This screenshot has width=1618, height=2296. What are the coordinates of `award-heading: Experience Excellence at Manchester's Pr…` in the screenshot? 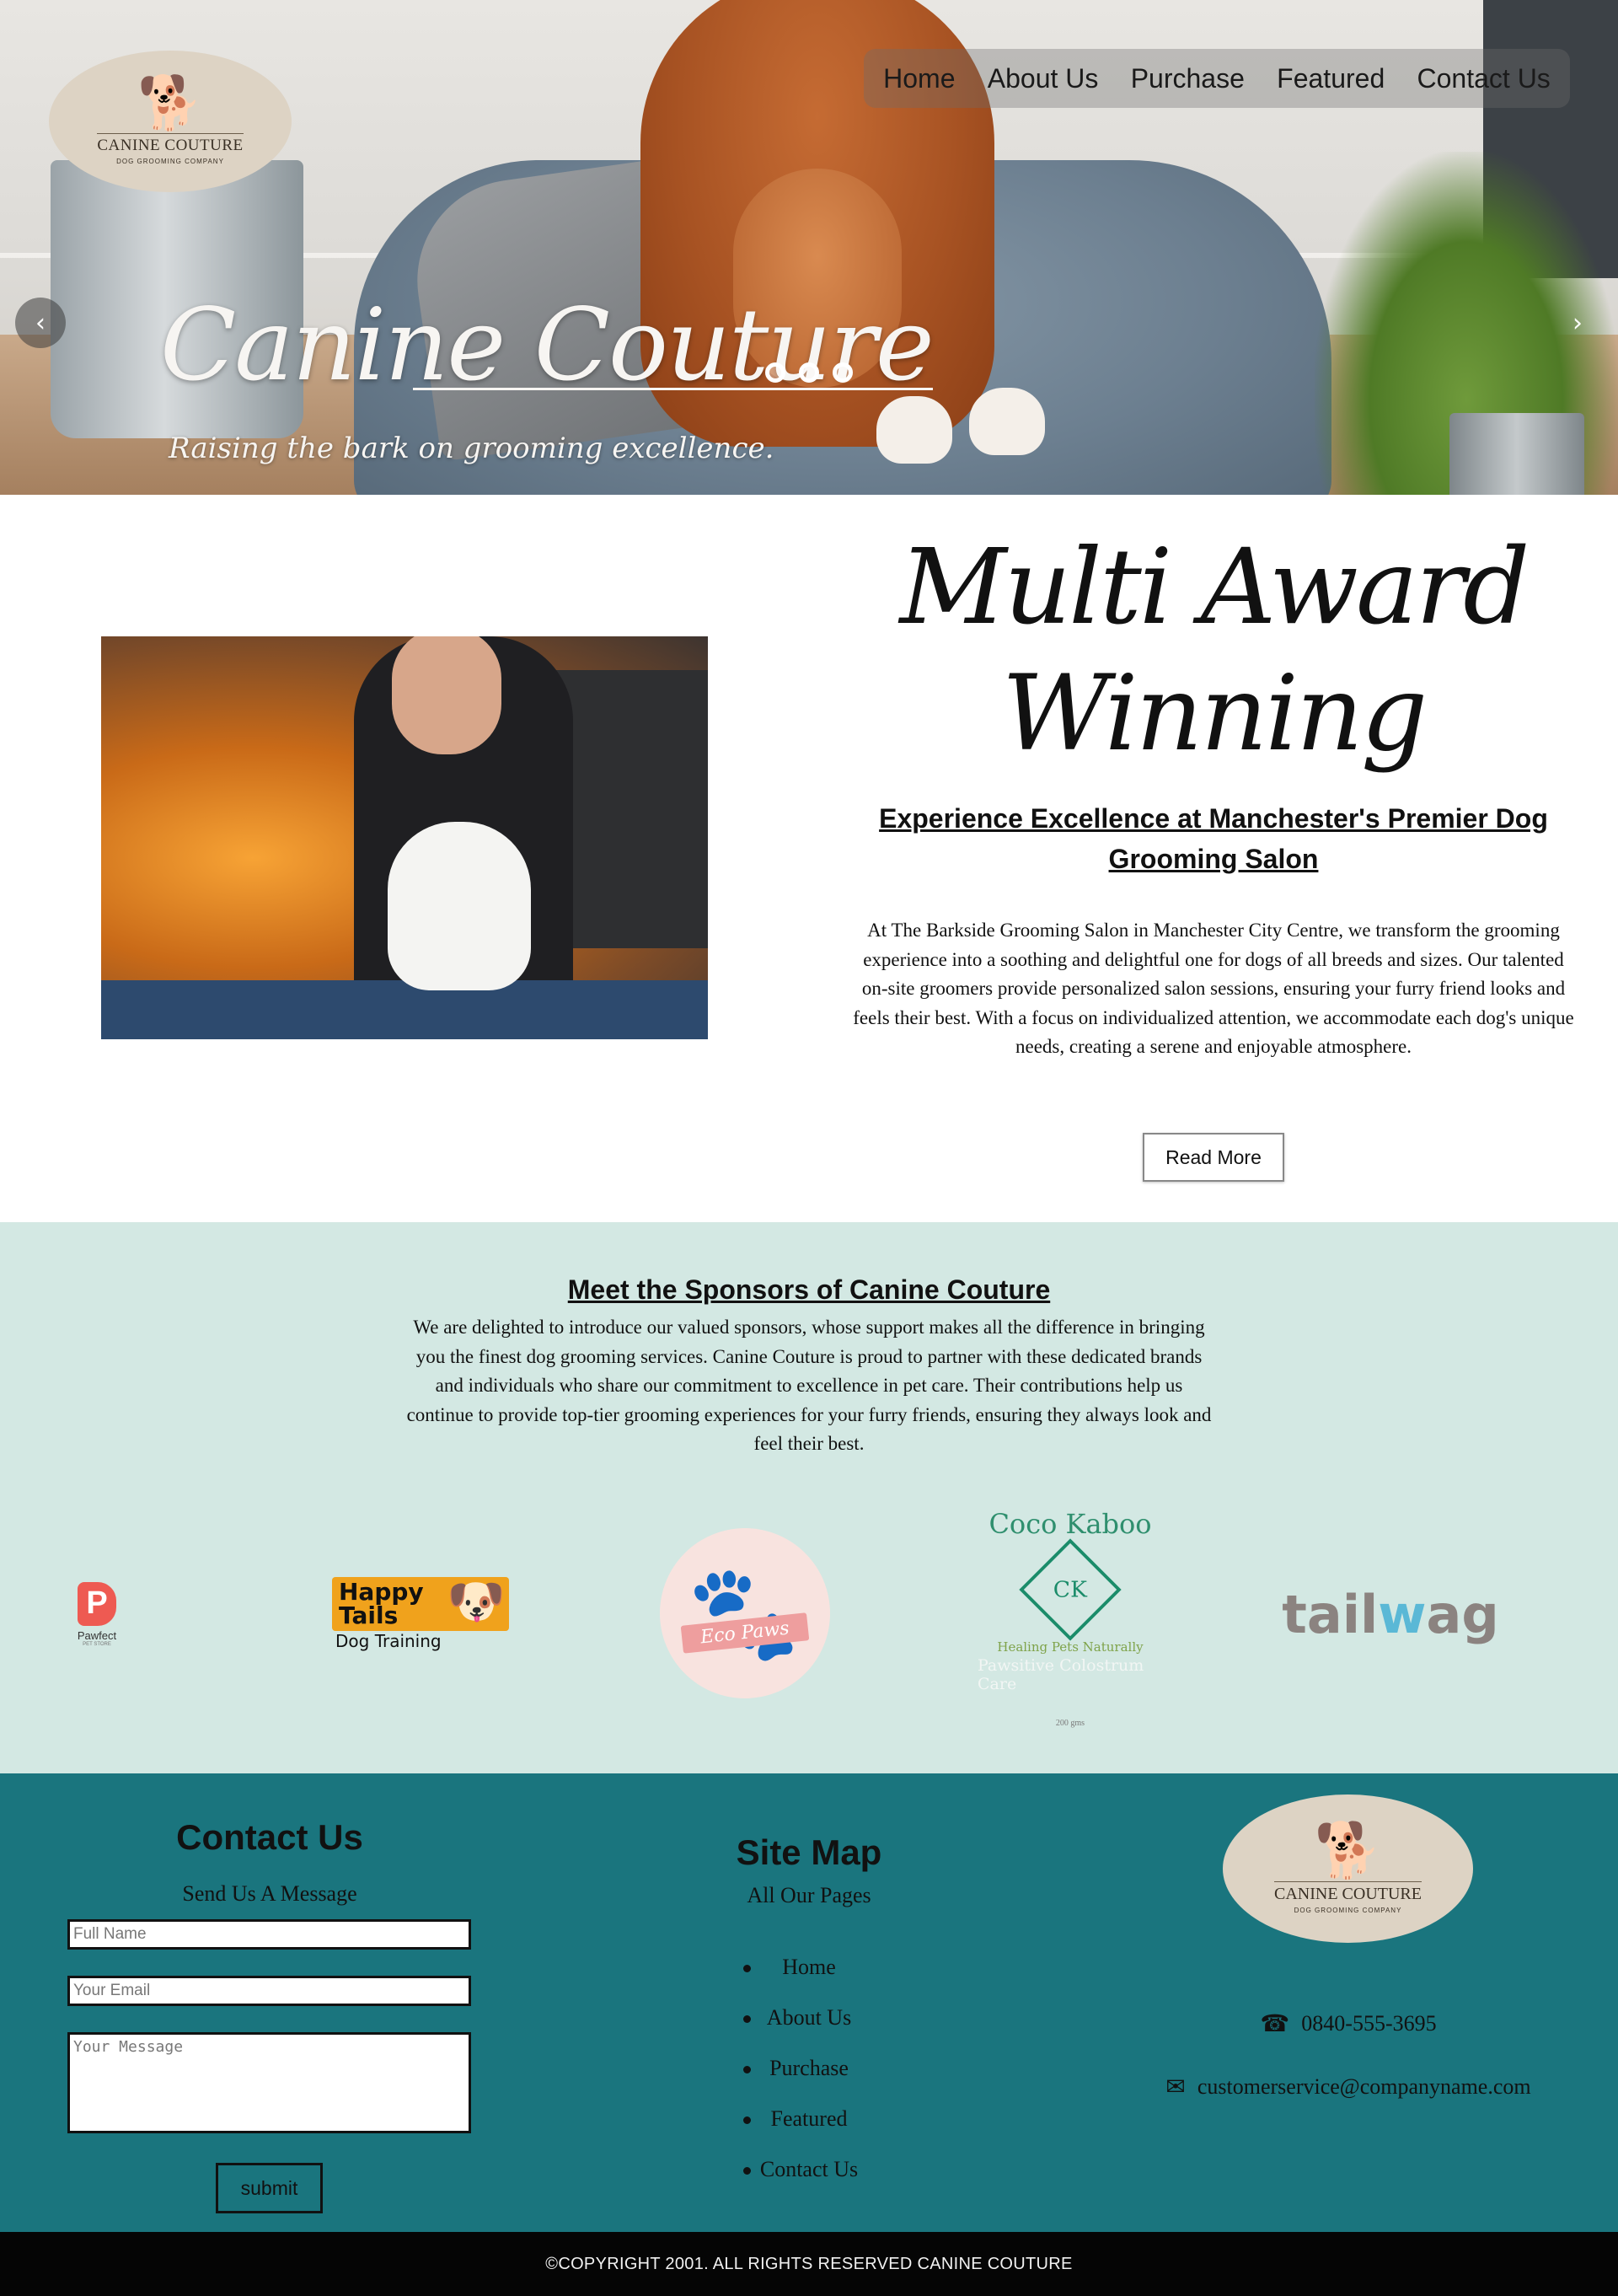 It's located at (1213, 838).